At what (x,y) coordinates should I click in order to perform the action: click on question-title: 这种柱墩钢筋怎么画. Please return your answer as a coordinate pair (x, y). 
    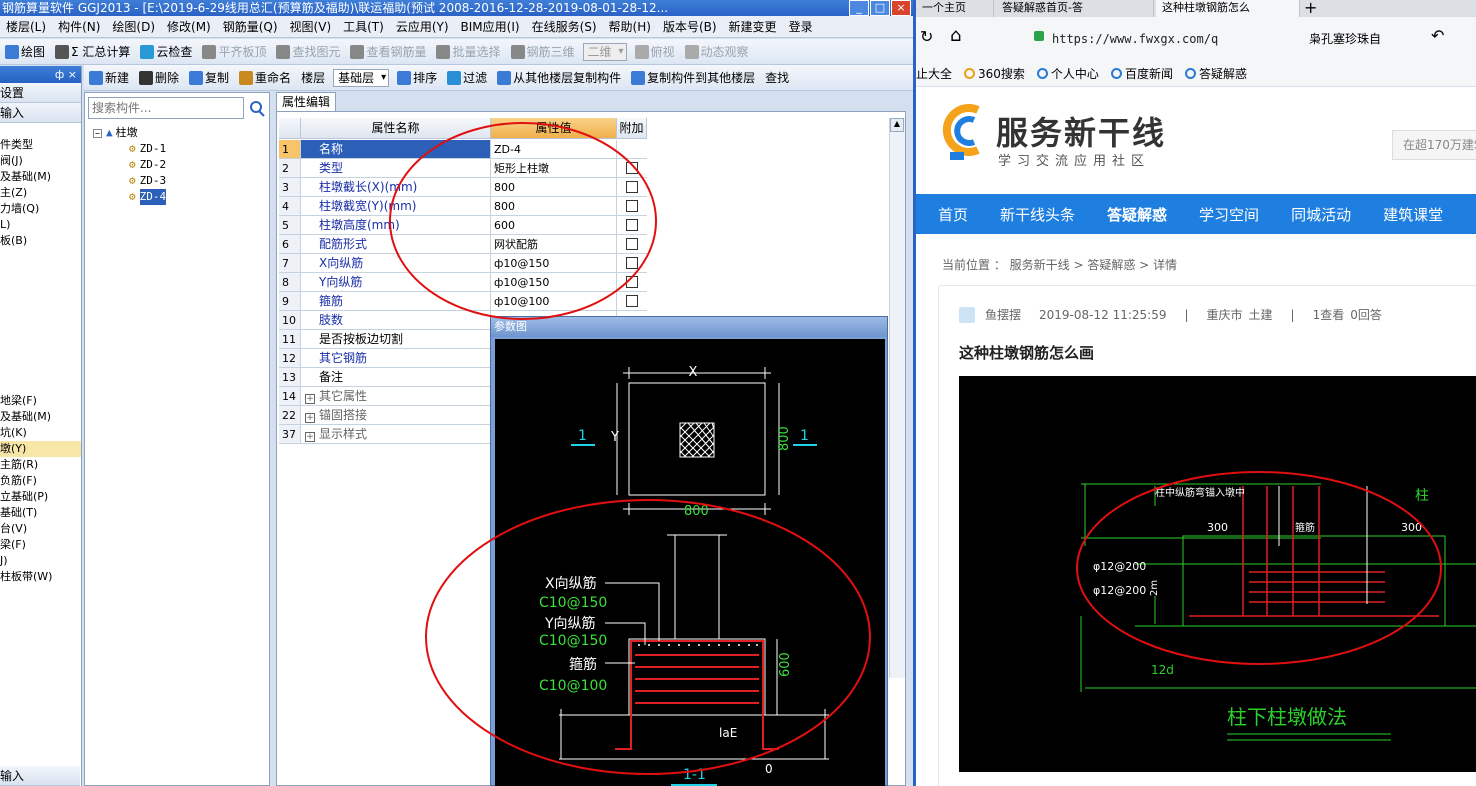
    Looking at the image, I should click on (1027, 353).